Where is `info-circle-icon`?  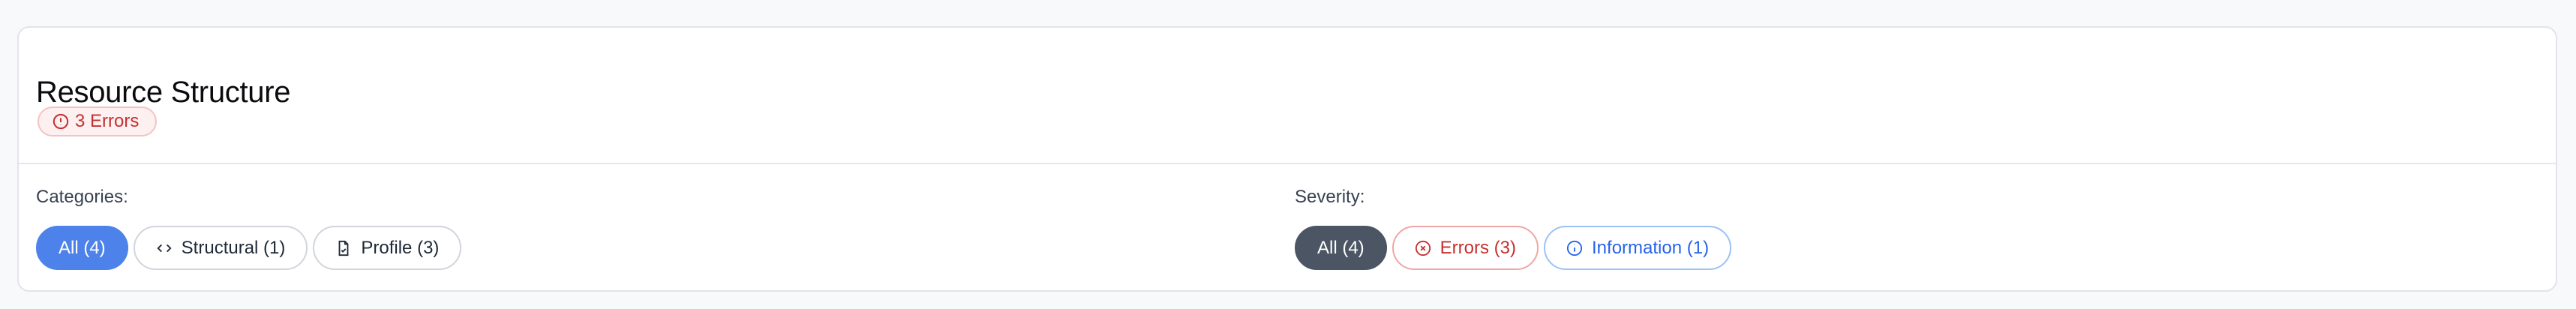
info-circle-icon is located at coordinates (1574, 248).